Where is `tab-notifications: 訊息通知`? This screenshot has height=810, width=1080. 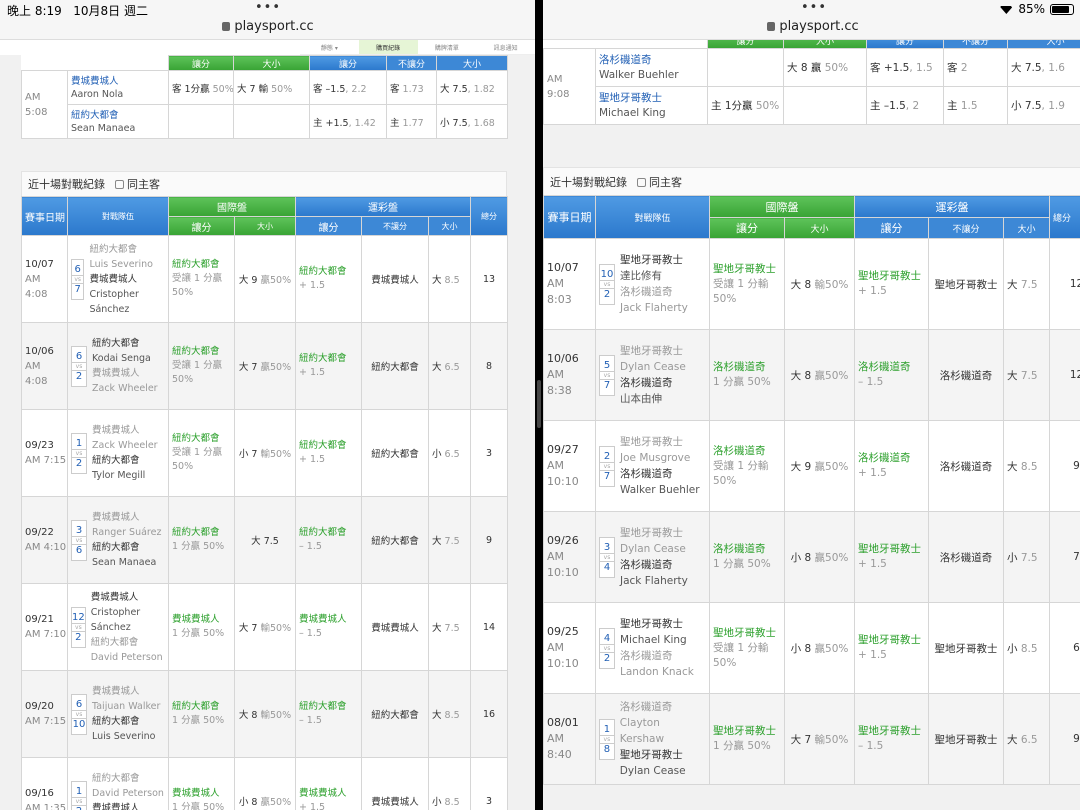 tab-notifications: 訊息通知 is located at coordinates (505, 47).